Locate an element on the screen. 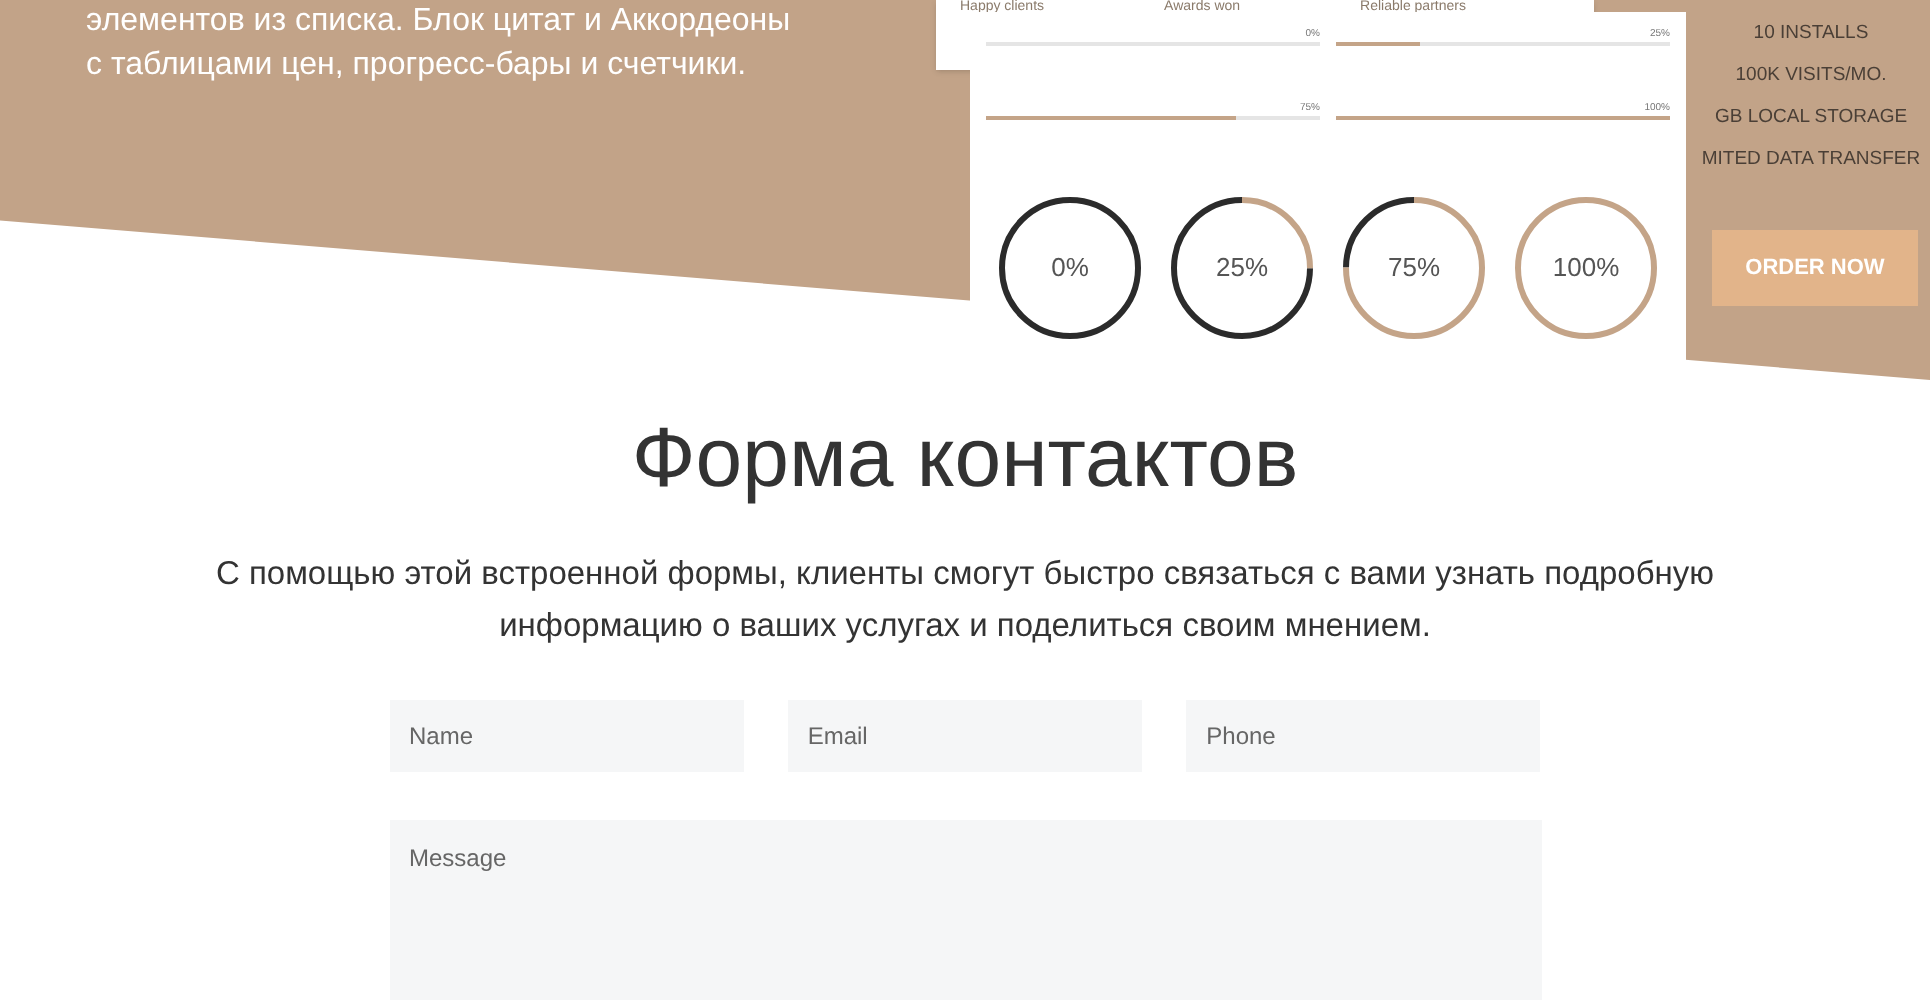 The width and height of the screenshot is (1930, 1000). message-field: Message is located at coordinates (965, 910).